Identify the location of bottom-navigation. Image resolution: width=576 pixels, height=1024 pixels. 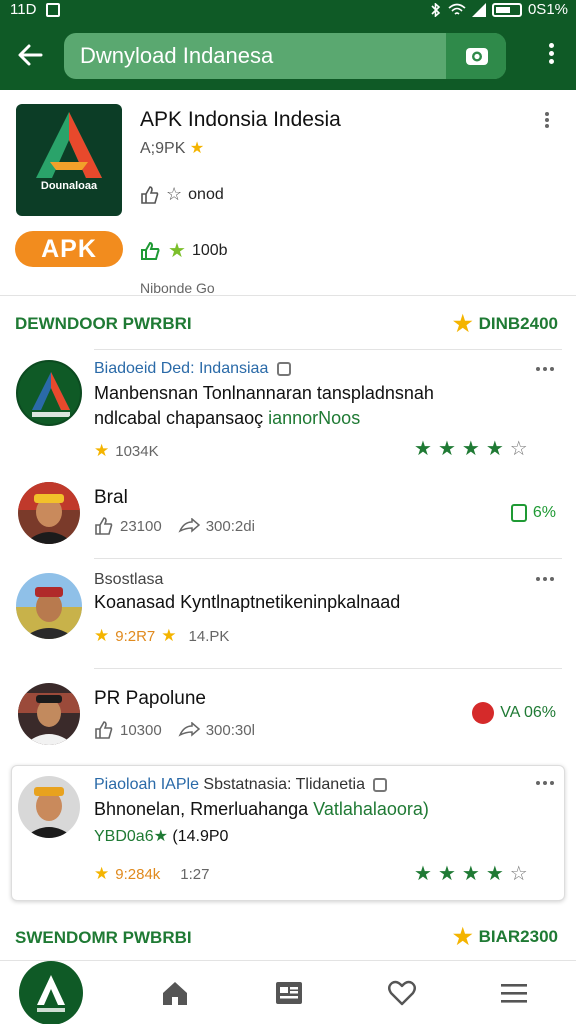
(288, 992).